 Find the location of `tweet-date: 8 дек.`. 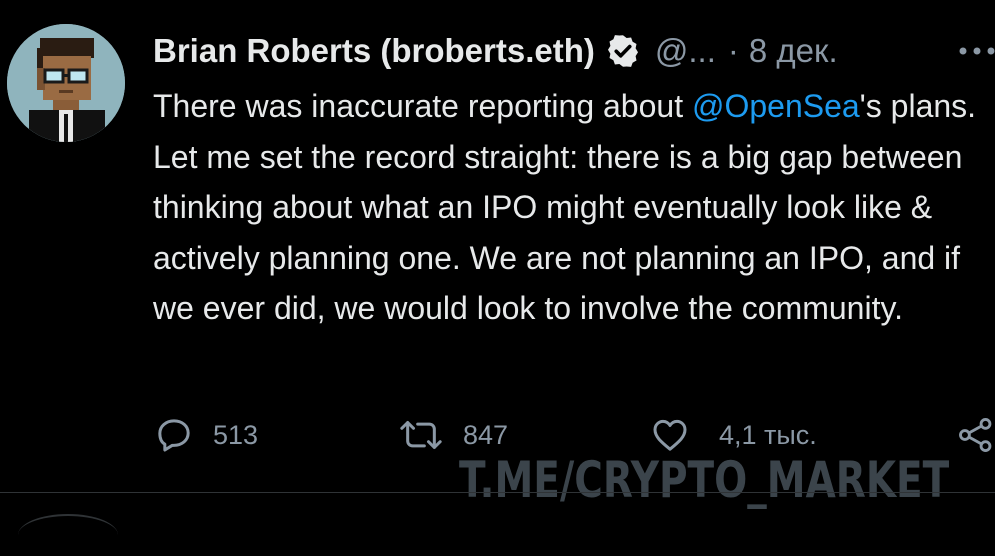

tweet-date: 8 дек. is located at coordinates (793, 51).